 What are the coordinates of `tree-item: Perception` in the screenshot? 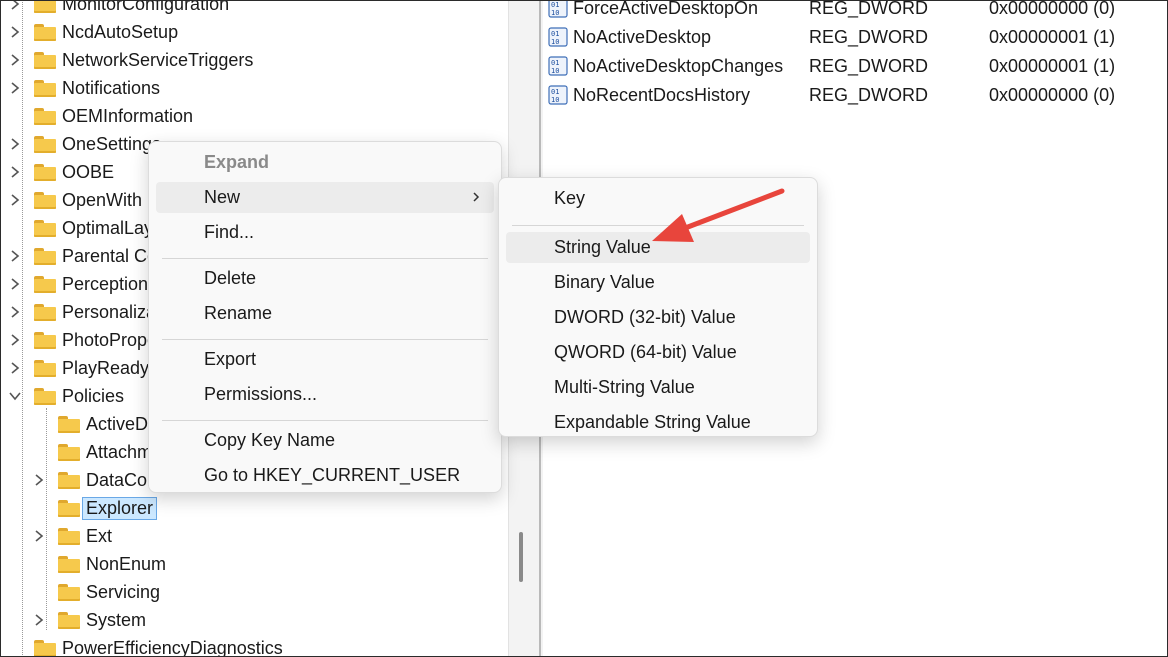 It's located at (80, 284).